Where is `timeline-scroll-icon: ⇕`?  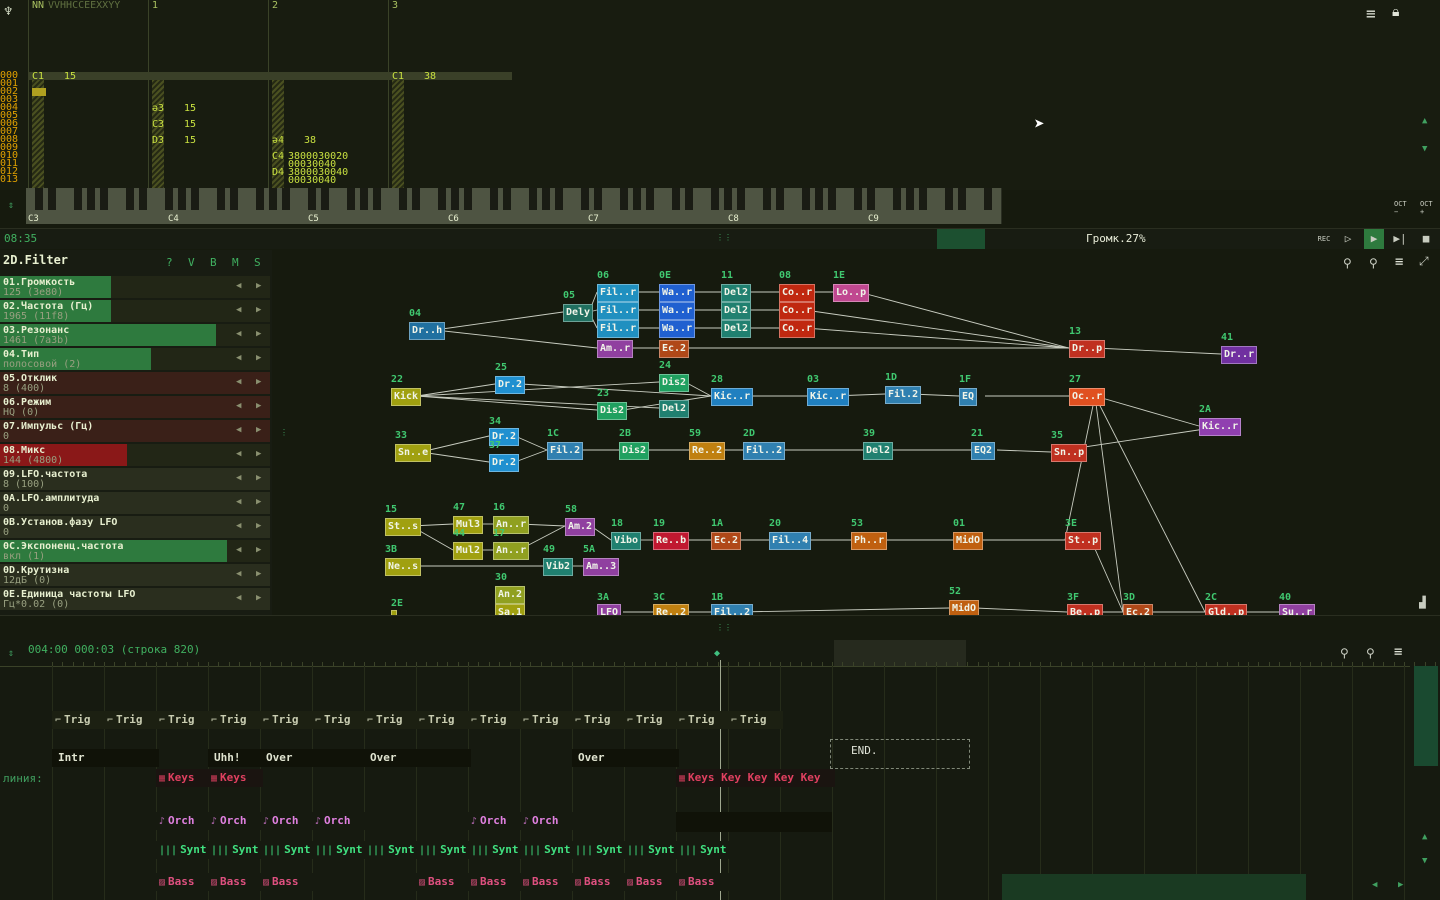
timeline-scroll-icon: ⇕ is located at coordinates (11, 653).